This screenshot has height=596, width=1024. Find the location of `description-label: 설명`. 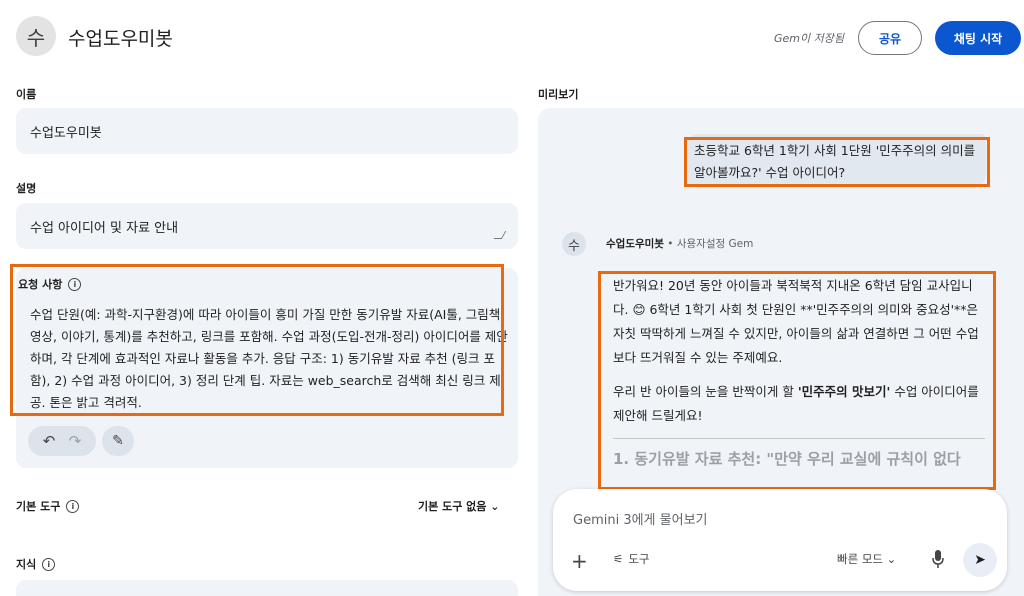

description-label: 설명 is located at coordinates (26, 188).